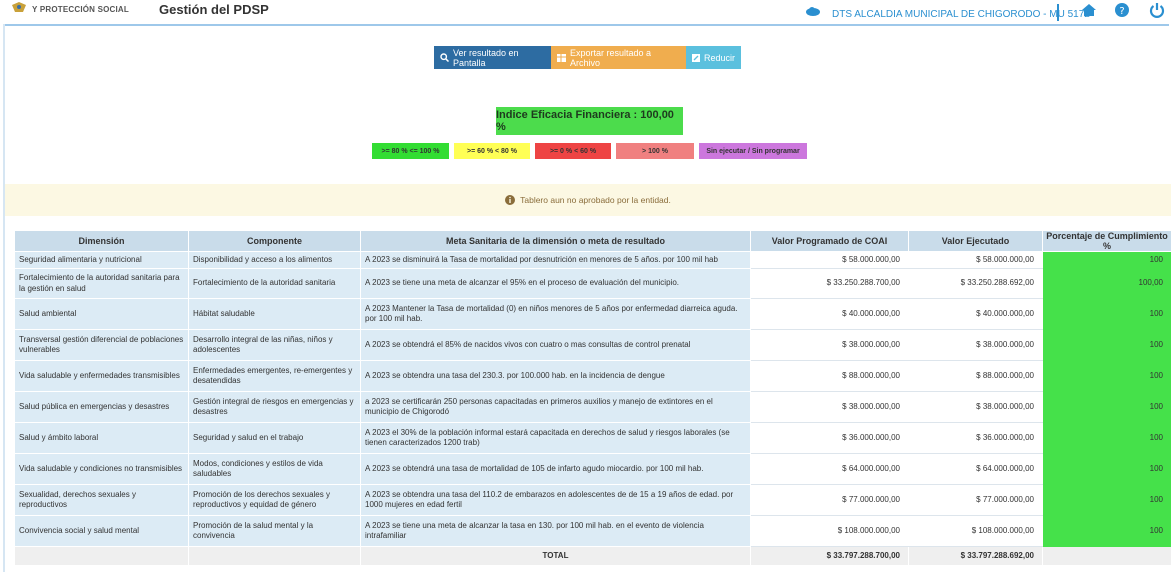 The image size is (1171, 572). Describe the element at coordinates (813, 11) in the screenshot. I see `cloud-icon` at that location.